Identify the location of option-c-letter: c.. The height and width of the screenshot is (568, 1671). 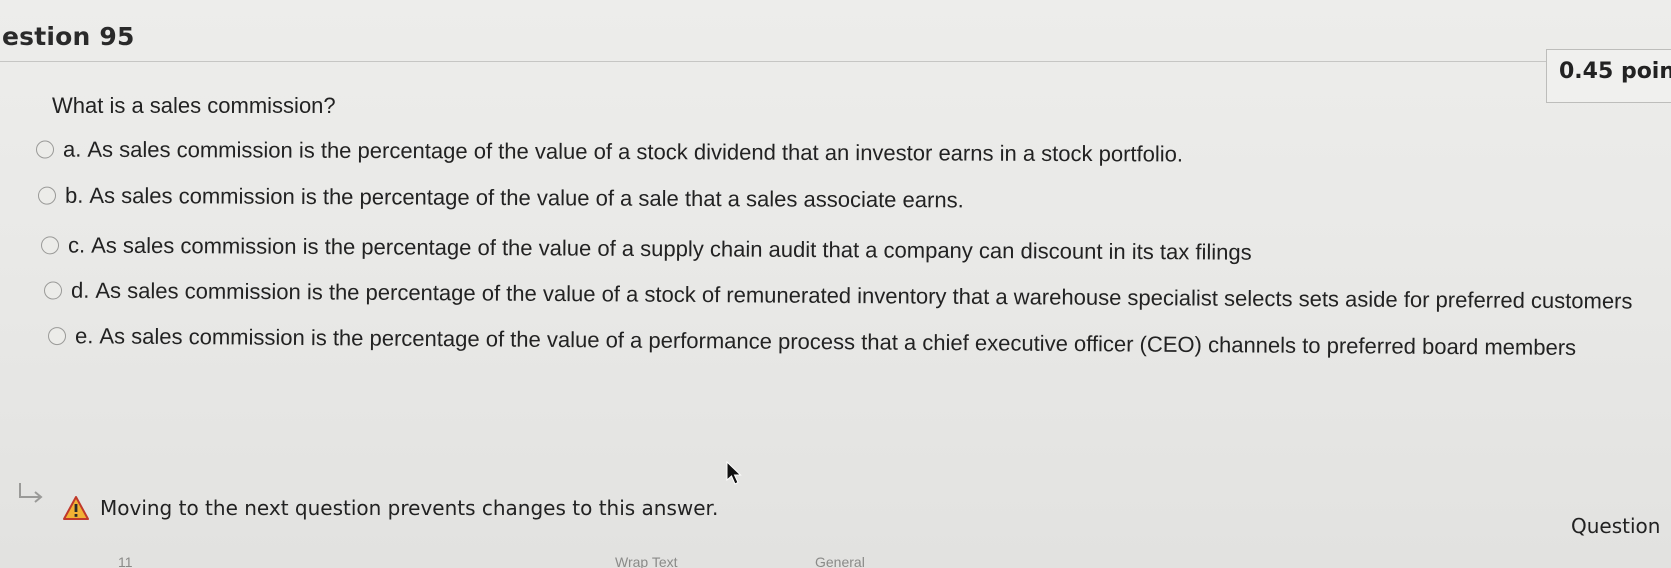
(76, 245).